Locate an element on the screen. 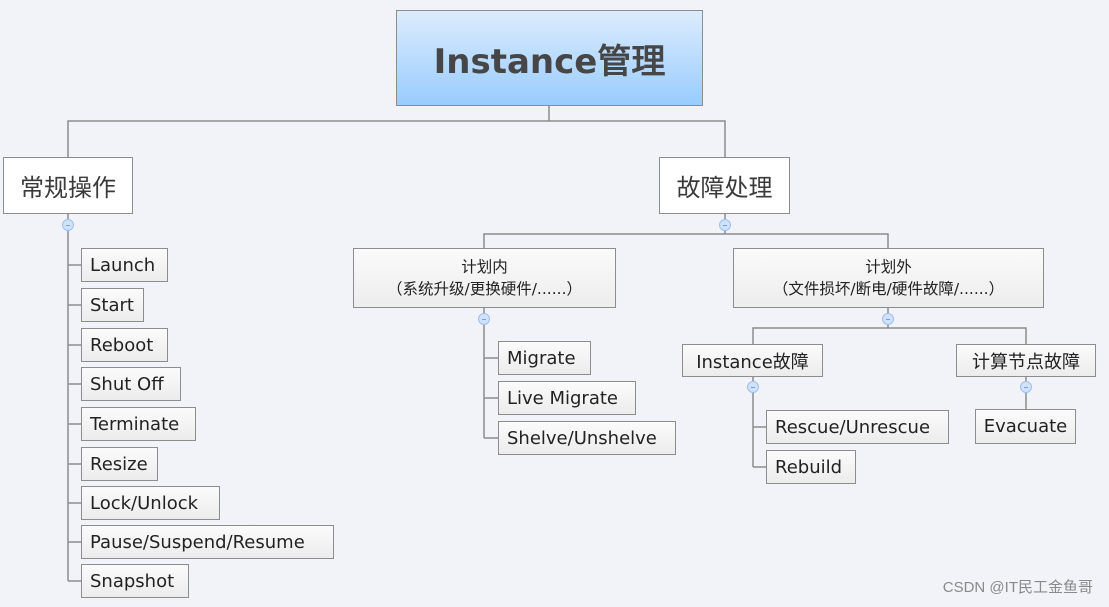  list-item: Resize is located at coordinates (119, 464).